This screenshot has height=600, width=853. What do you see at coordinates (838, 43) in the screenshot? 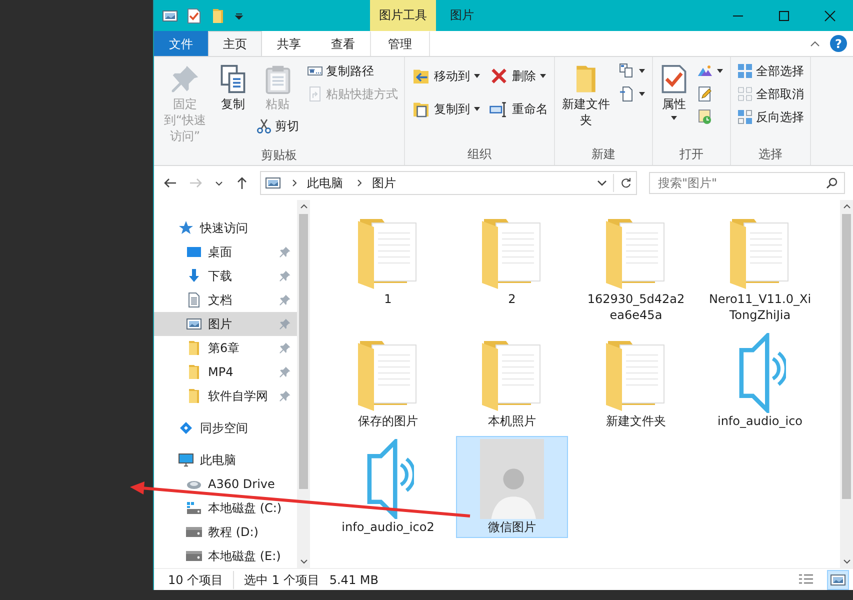
I see `help-button: ?` at bounding box center [838, 43].